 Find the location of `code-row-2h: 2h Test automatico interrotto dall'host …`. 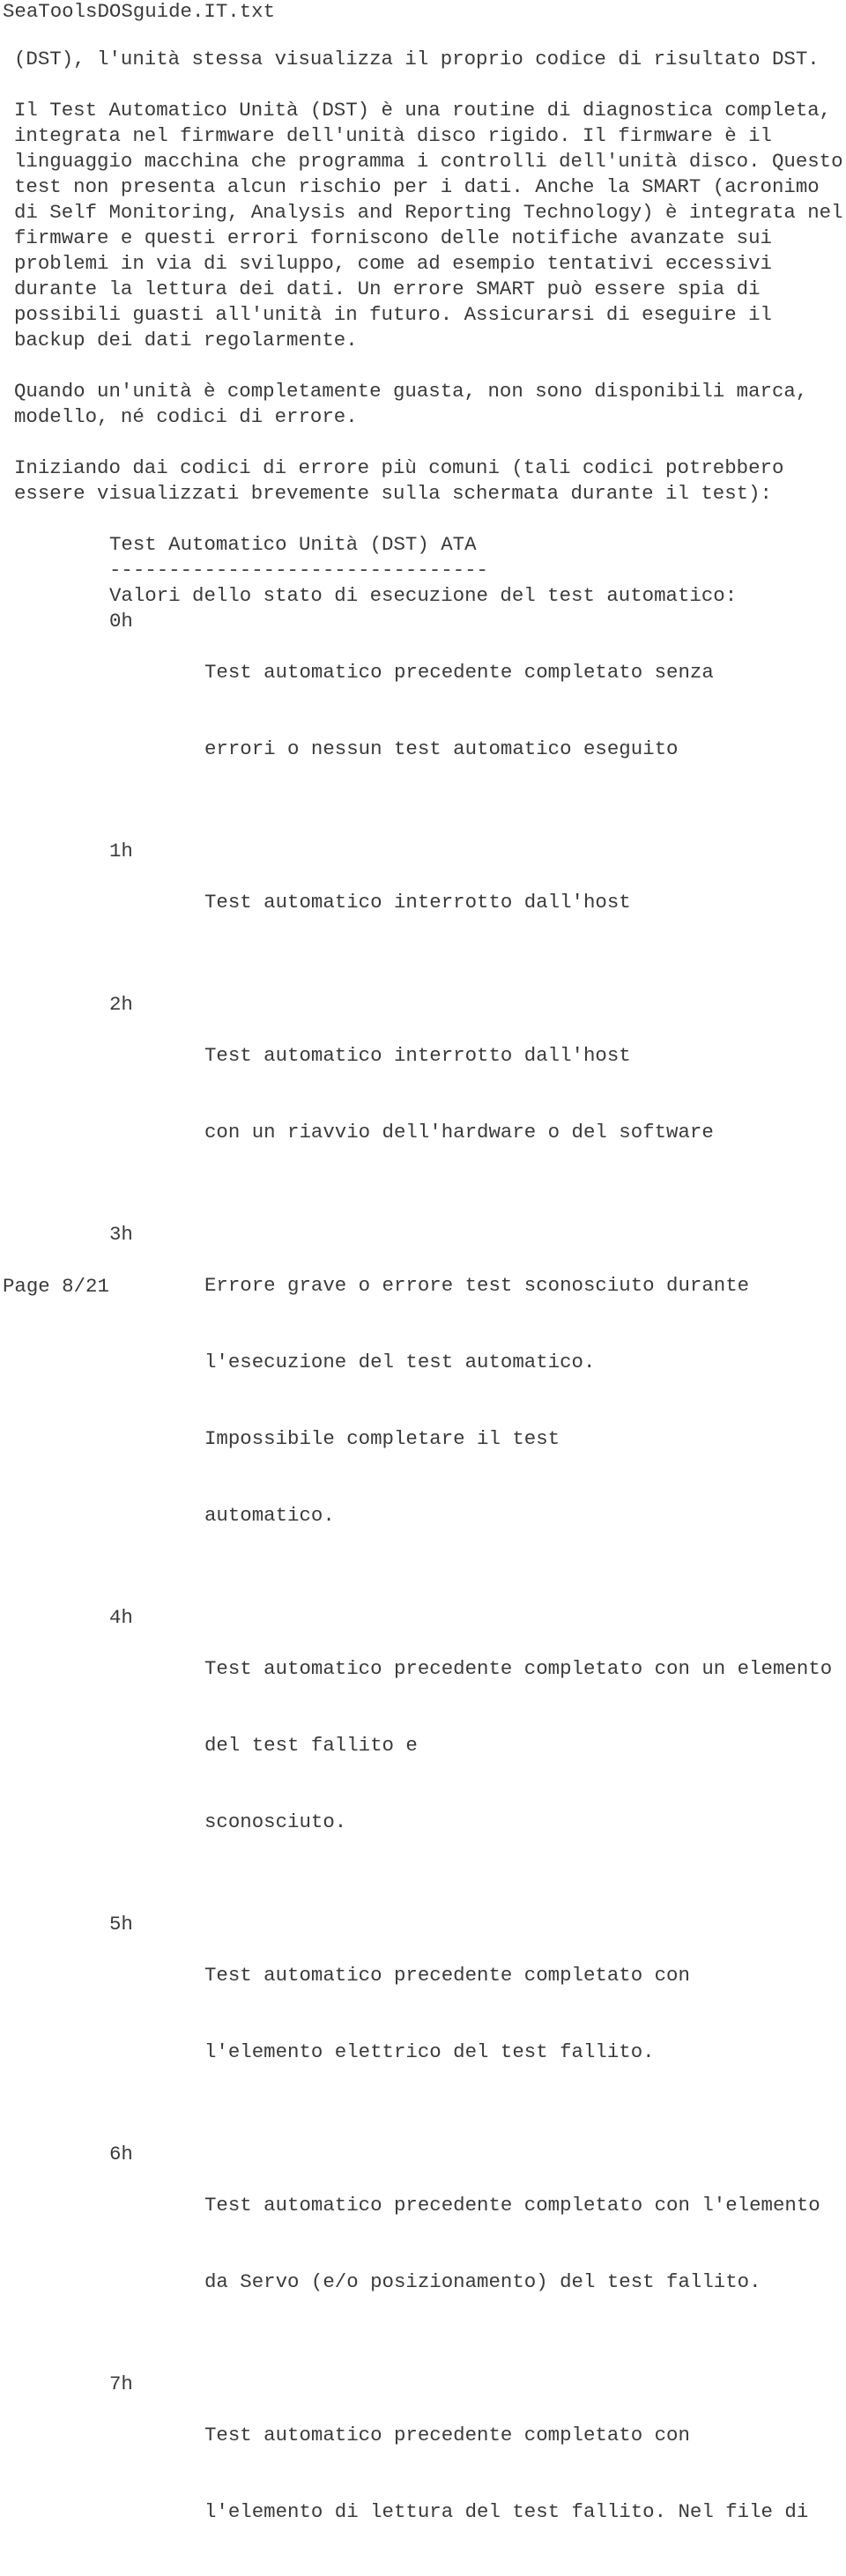

code-row-2h: 2h Test automatico interrotto dall'host … is located at coordinates (428, 1094).